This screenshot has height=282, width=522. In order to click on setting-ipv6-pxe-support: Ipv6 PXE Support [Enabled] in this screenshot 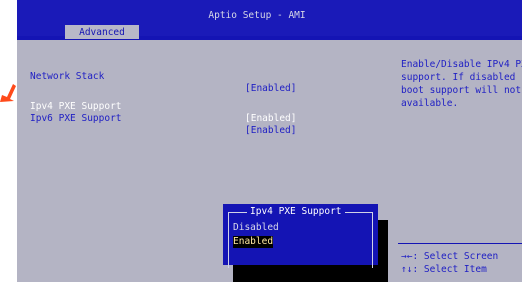, I will do `click(210, 125)`.